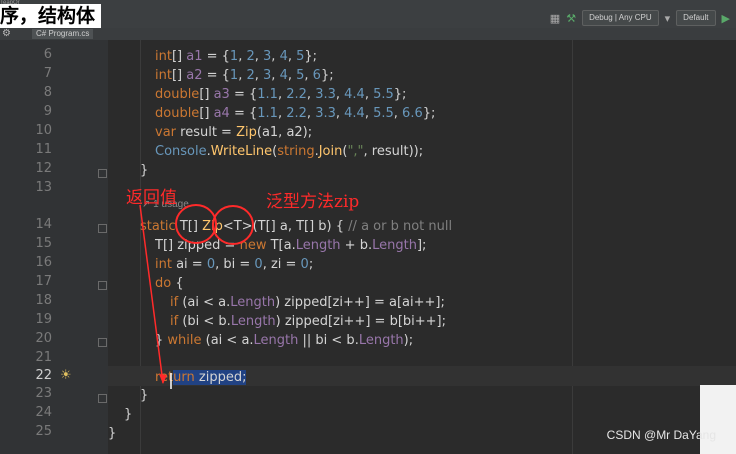 Image resolution: width=736 pixels, height=454 pixels. I want to click on circle-return-type, so click(196, 224).